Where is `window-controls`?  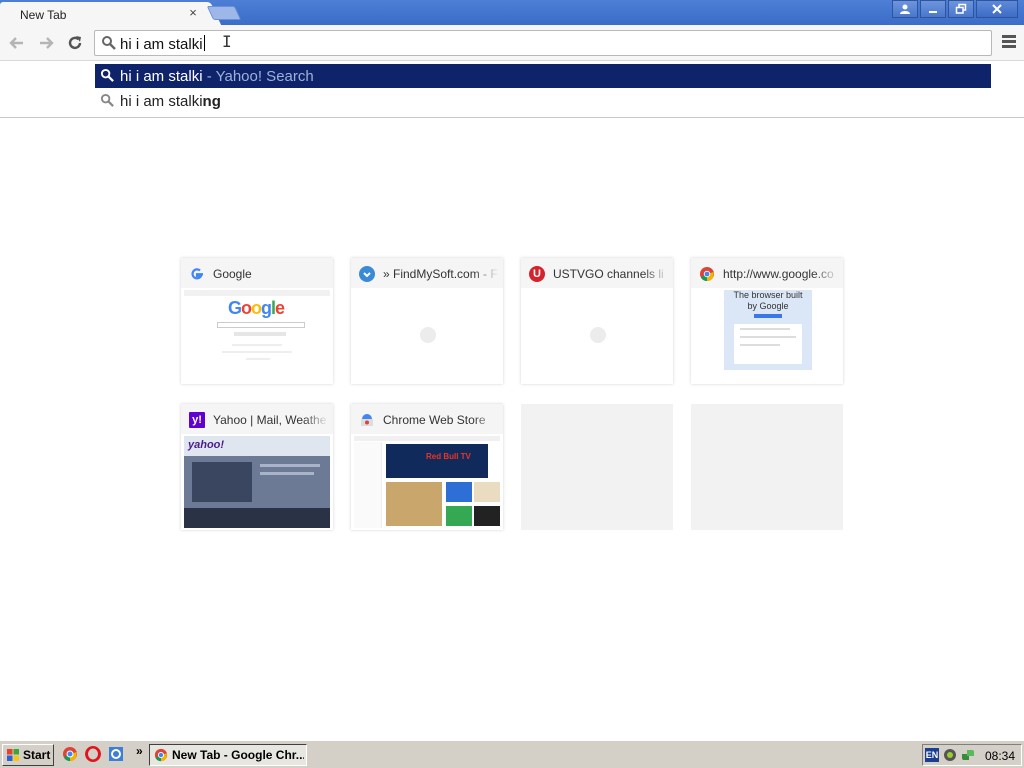
window-controls is located at coordinates (955, 9).